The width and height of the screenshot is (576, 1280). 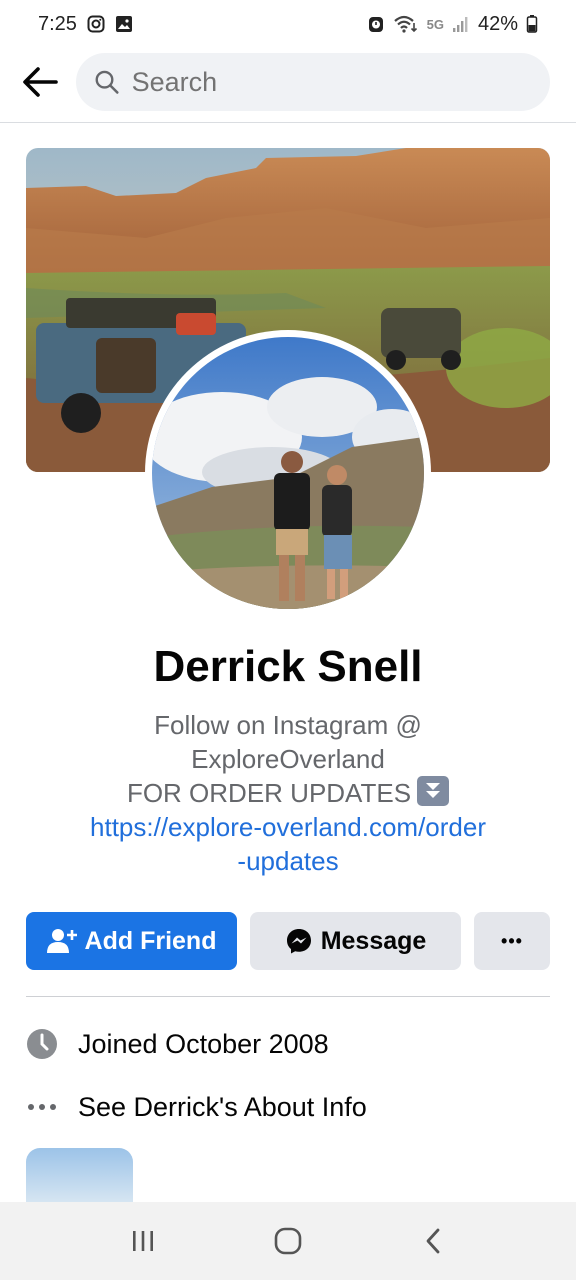 I want to click on recent-apps-icon, so click(x=142, y=1241).